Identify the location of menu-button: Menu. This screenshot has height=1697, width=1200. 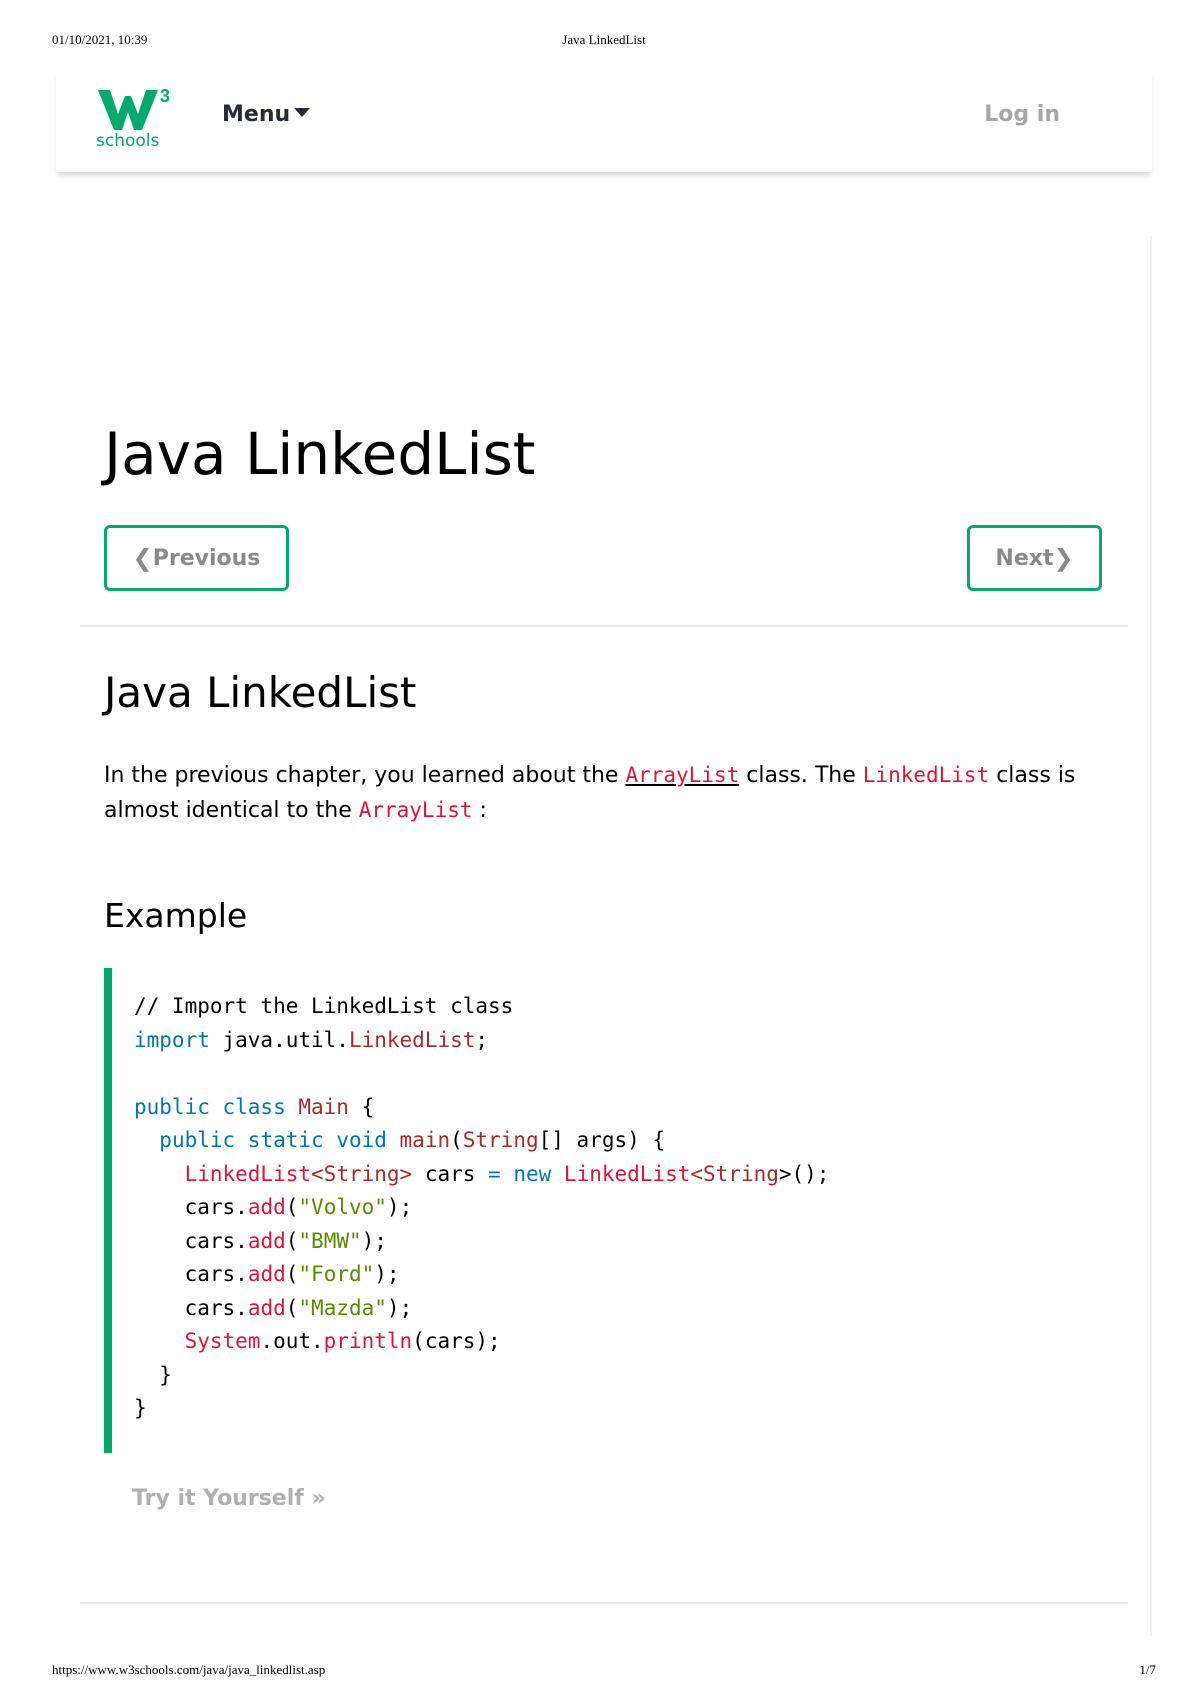
(266, 114).